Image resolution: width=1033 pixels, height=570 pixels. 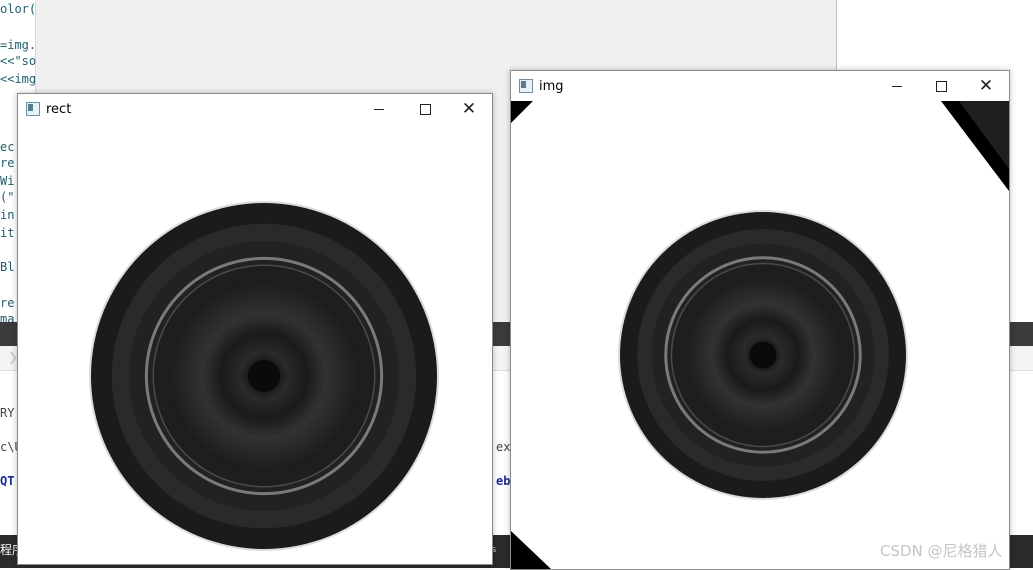 I want to click on panel-tab, so click(x=1020, y=334).